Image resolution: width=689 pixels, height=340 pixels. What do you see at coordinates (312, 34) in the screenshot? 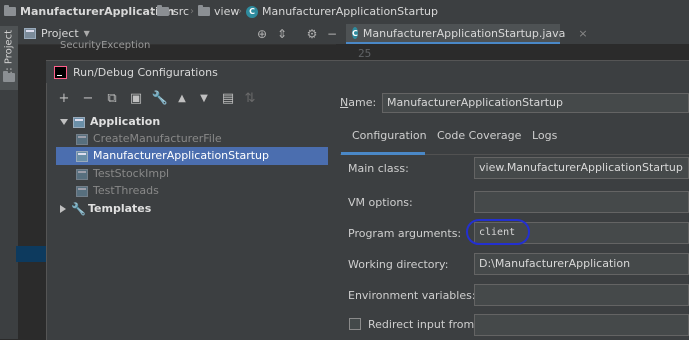
I see `gear-icon: ⚙` at bounding box center [312, 34].